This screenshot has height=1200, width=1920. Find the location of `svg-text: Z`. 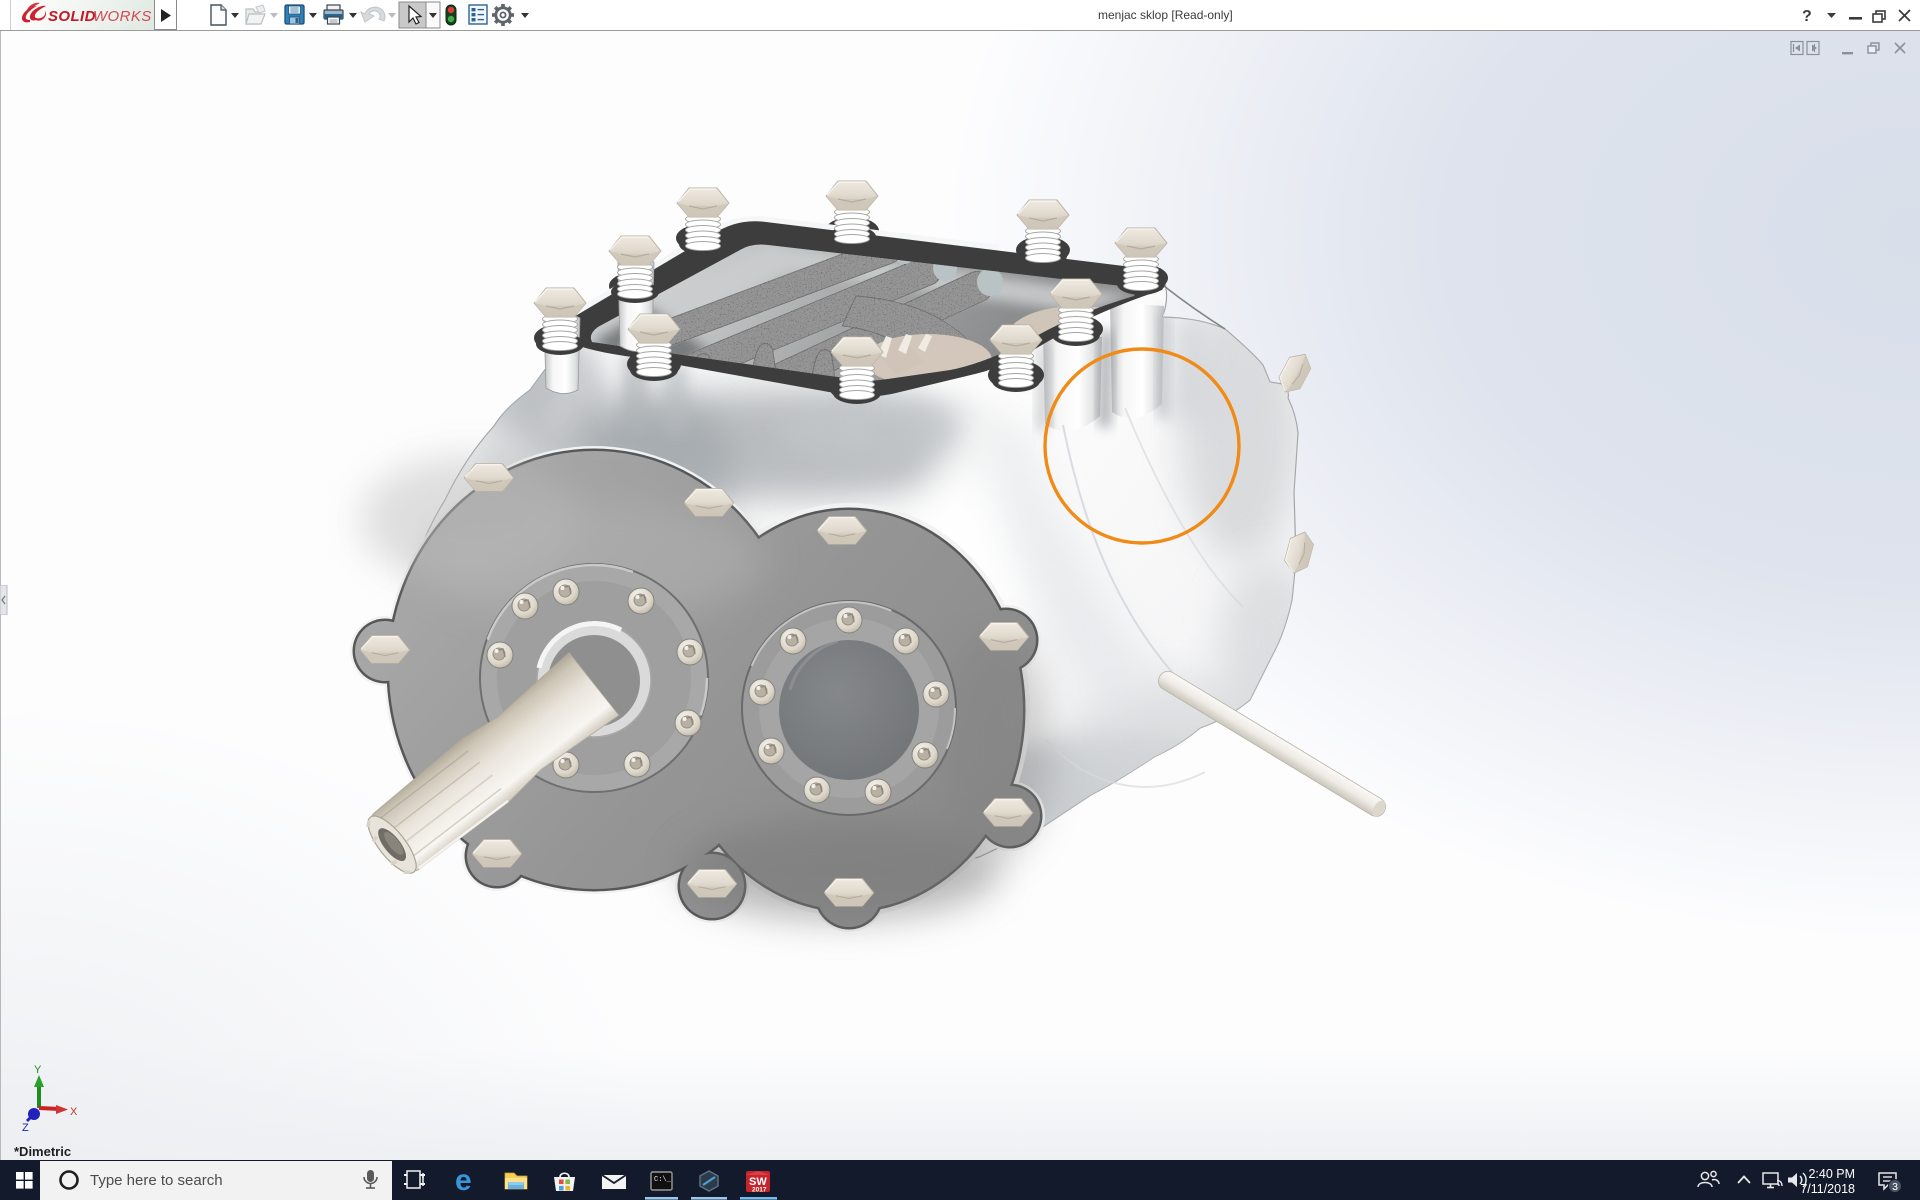

svg-text: Z is located at coordinates (25, 1128).